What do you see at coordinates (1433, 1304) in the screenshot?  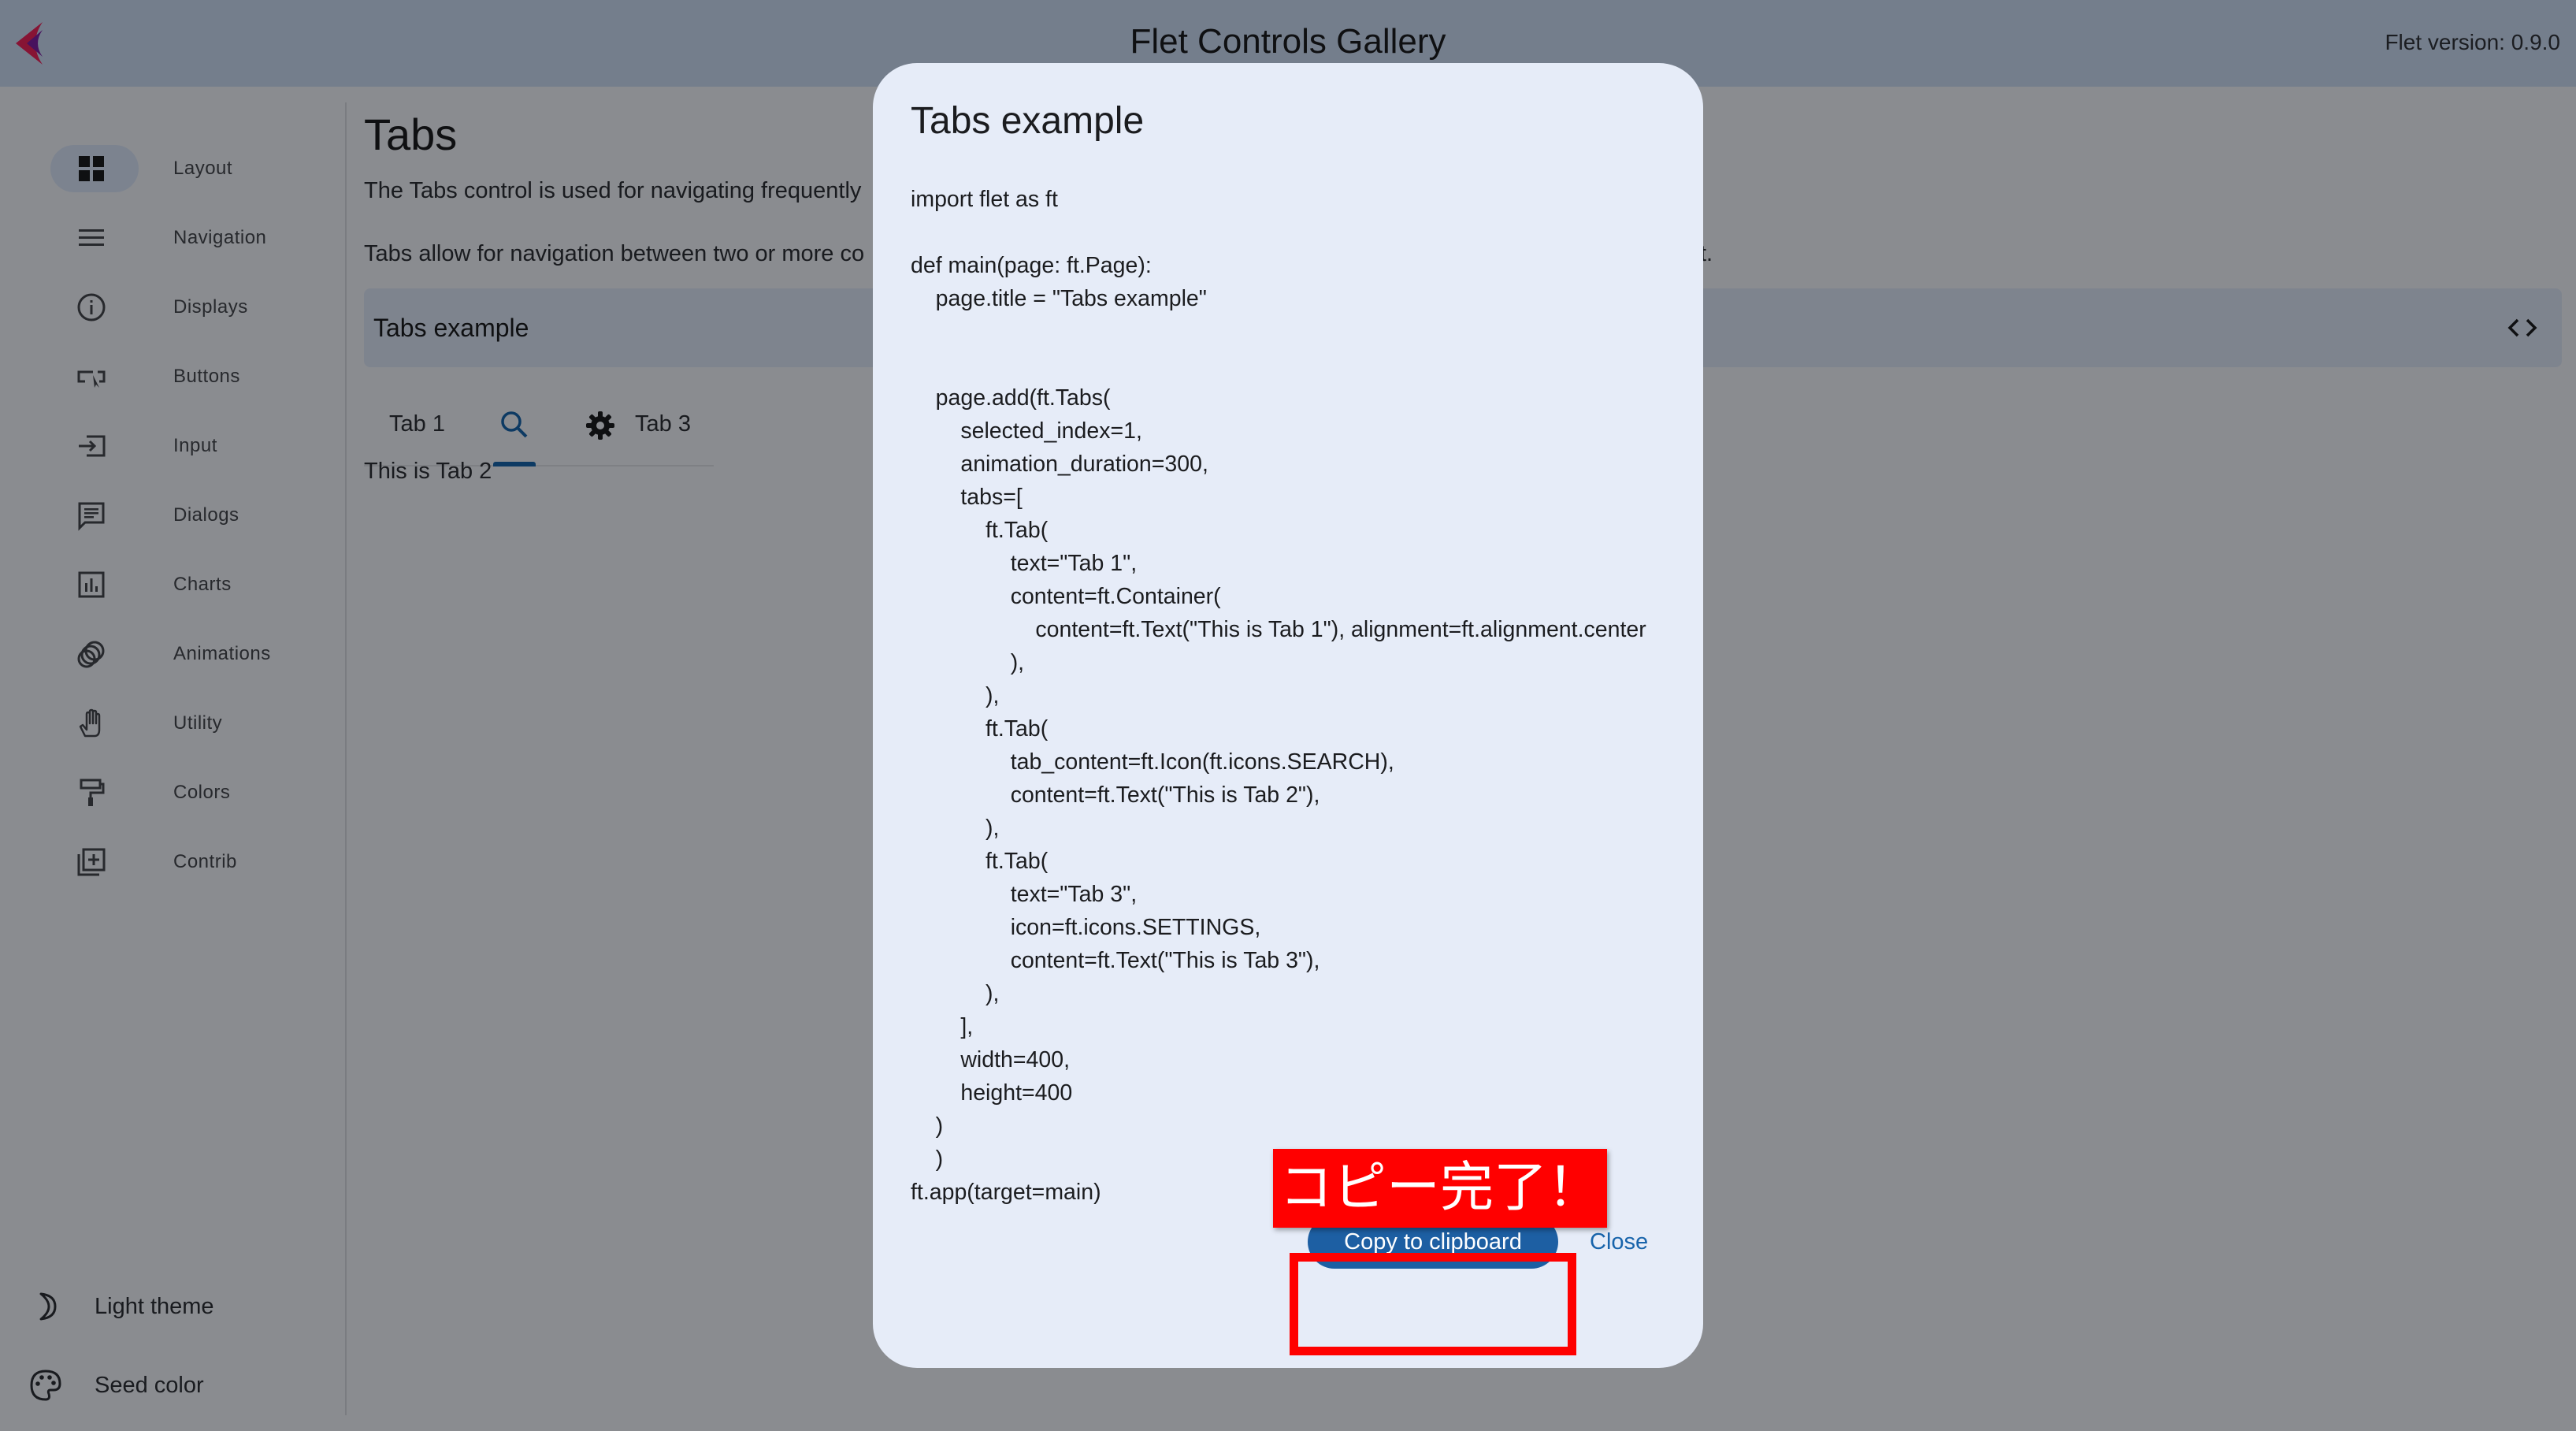 I see `highlight-box` at bounding box center [1433, 1304].